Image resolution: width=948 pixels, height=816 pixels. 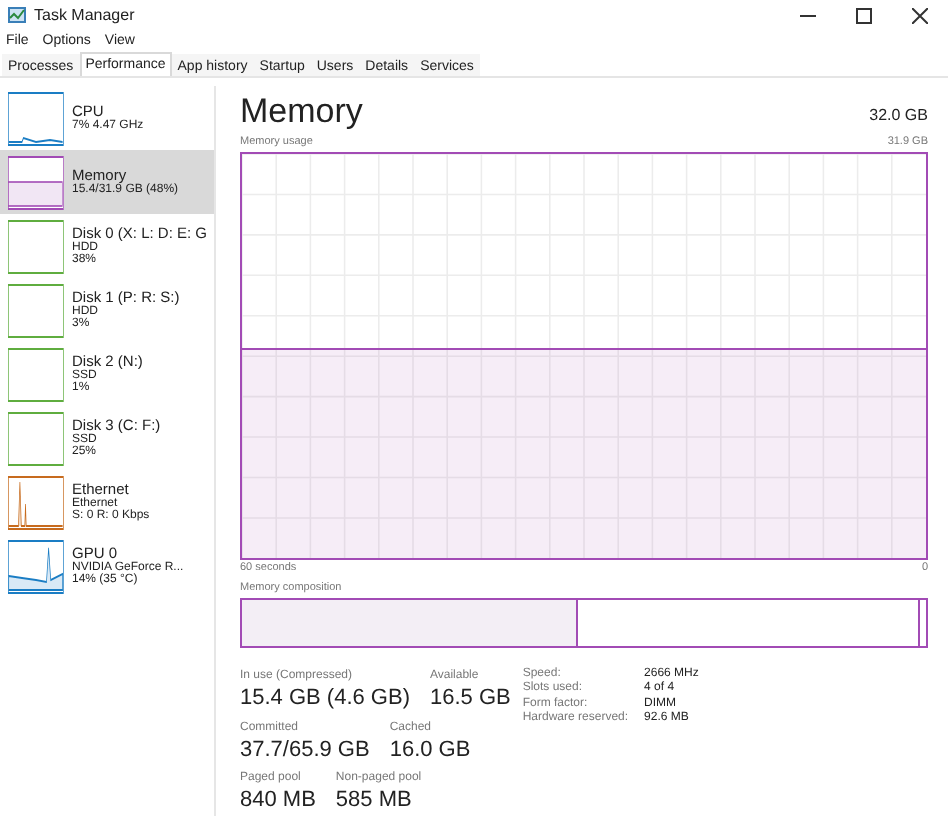 What do you see at coordinates (898, 116) in the screenshot?
I see `total-memory: 32.0 GB` at bounding box center [898, 116].